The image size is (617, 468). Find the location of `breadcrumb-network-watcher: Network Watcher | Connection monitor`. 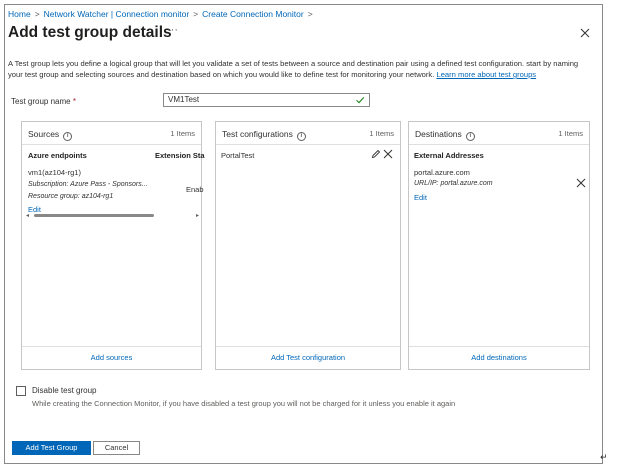

breadcrumb-network-watcher: Network Watcher | Connection monitor is located at coordinates (117, 14).